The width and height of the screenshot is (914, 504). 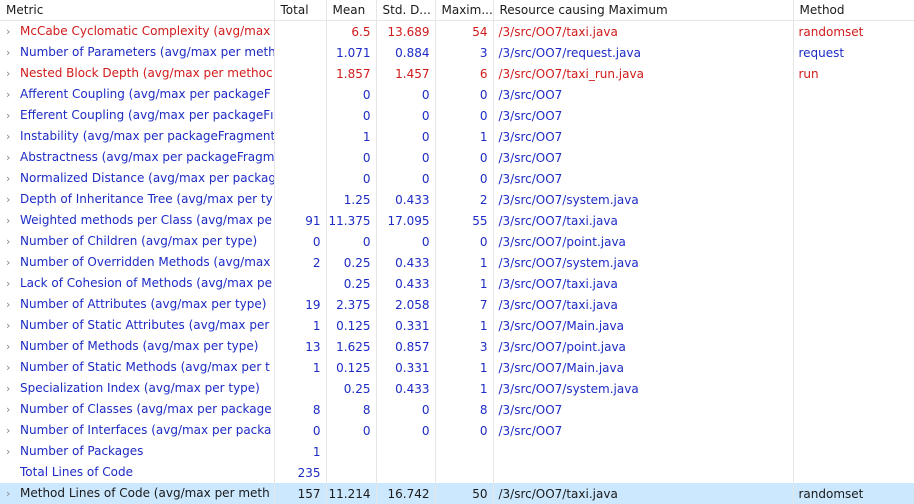 I want to click on resource-cell: /3/src/OO7/taxi.java, so click(x=643, y=220).